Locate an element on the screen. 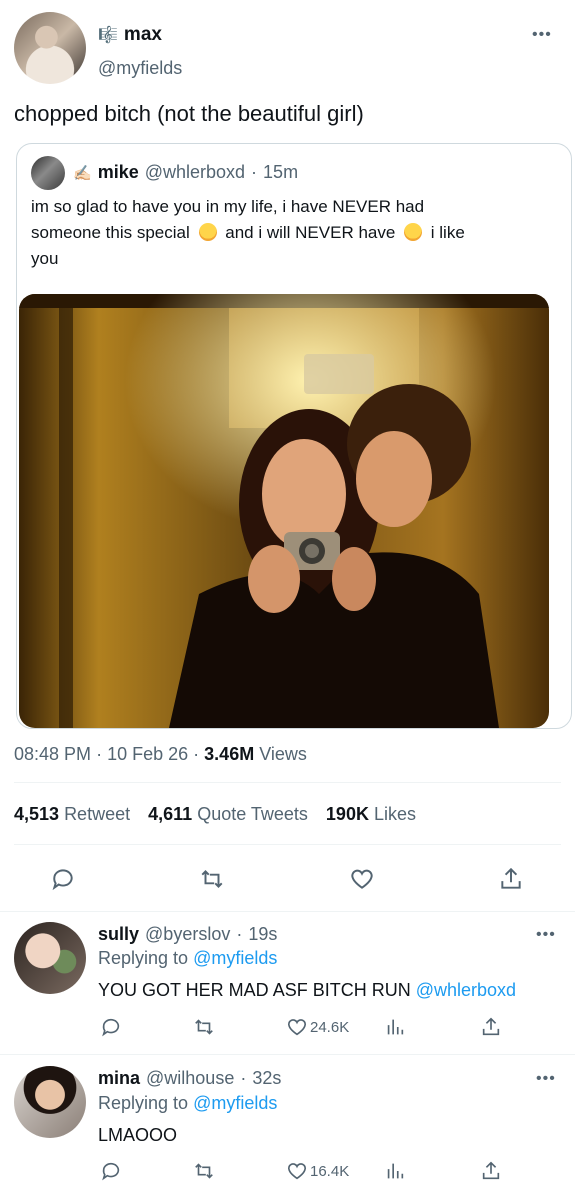 Image resolution: width=575 pixels, height=1199 pixels. writing-hand-icon: ✍🏻 is located at coordinates (82, 173).